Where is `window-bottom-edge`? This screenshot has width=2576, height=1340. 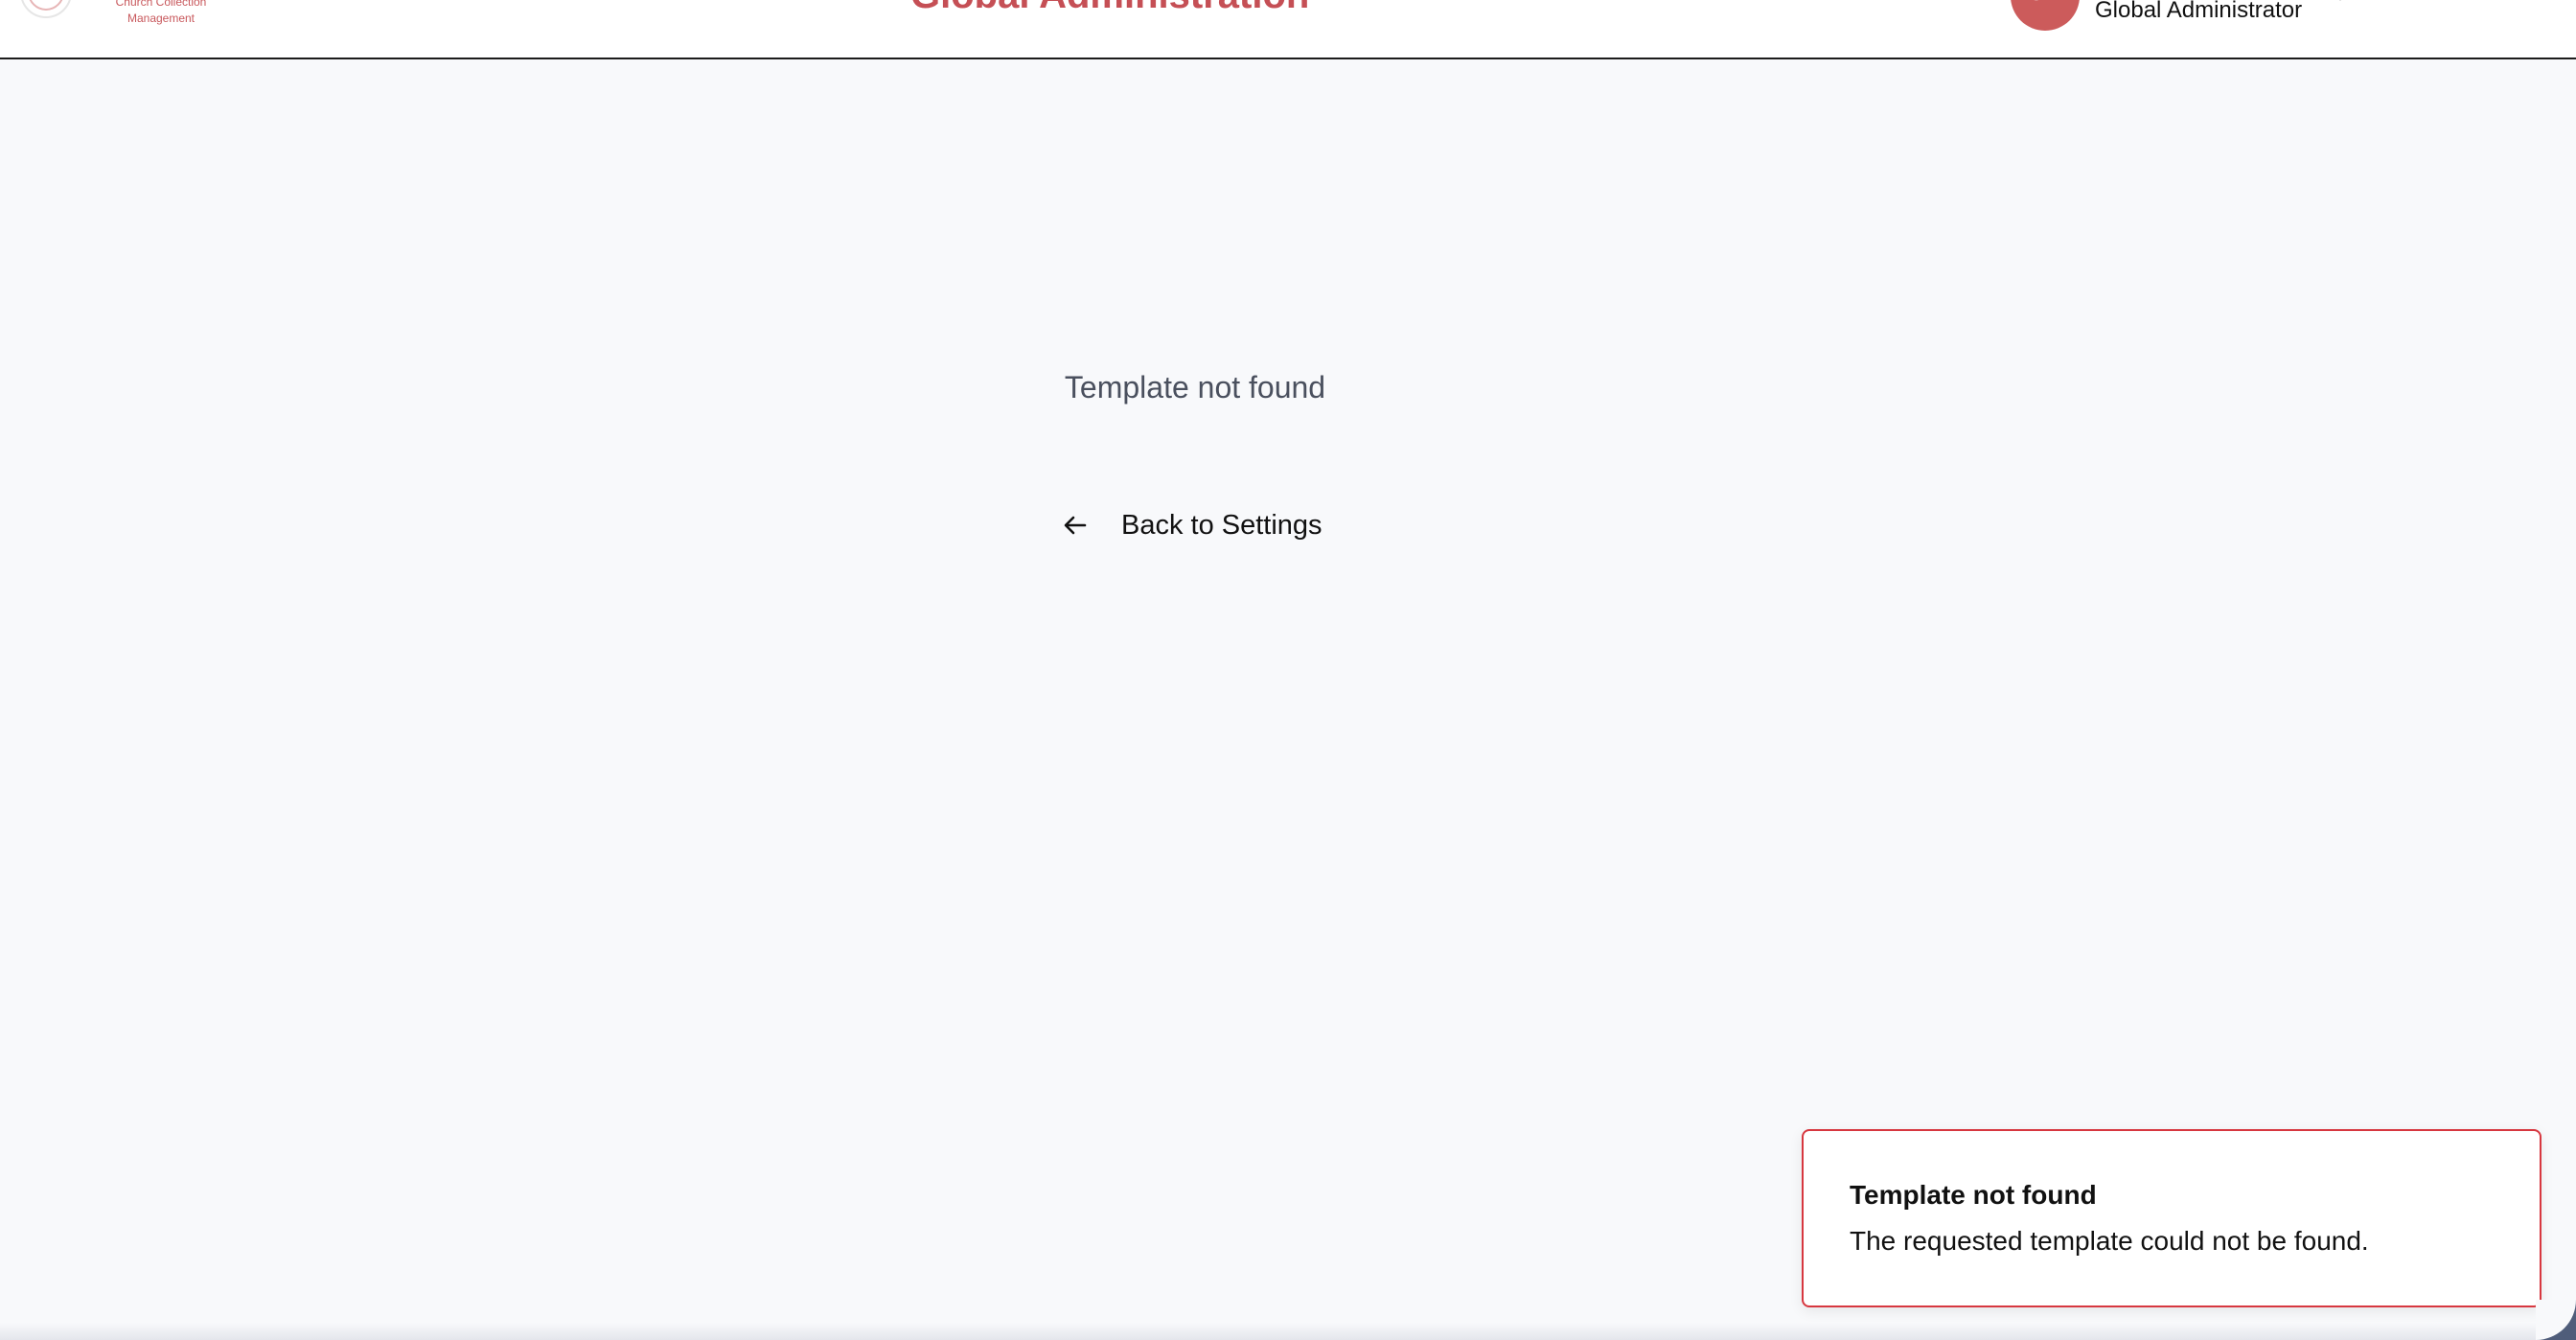
window-bottom-edge is located at coordinates (1288, 1332).